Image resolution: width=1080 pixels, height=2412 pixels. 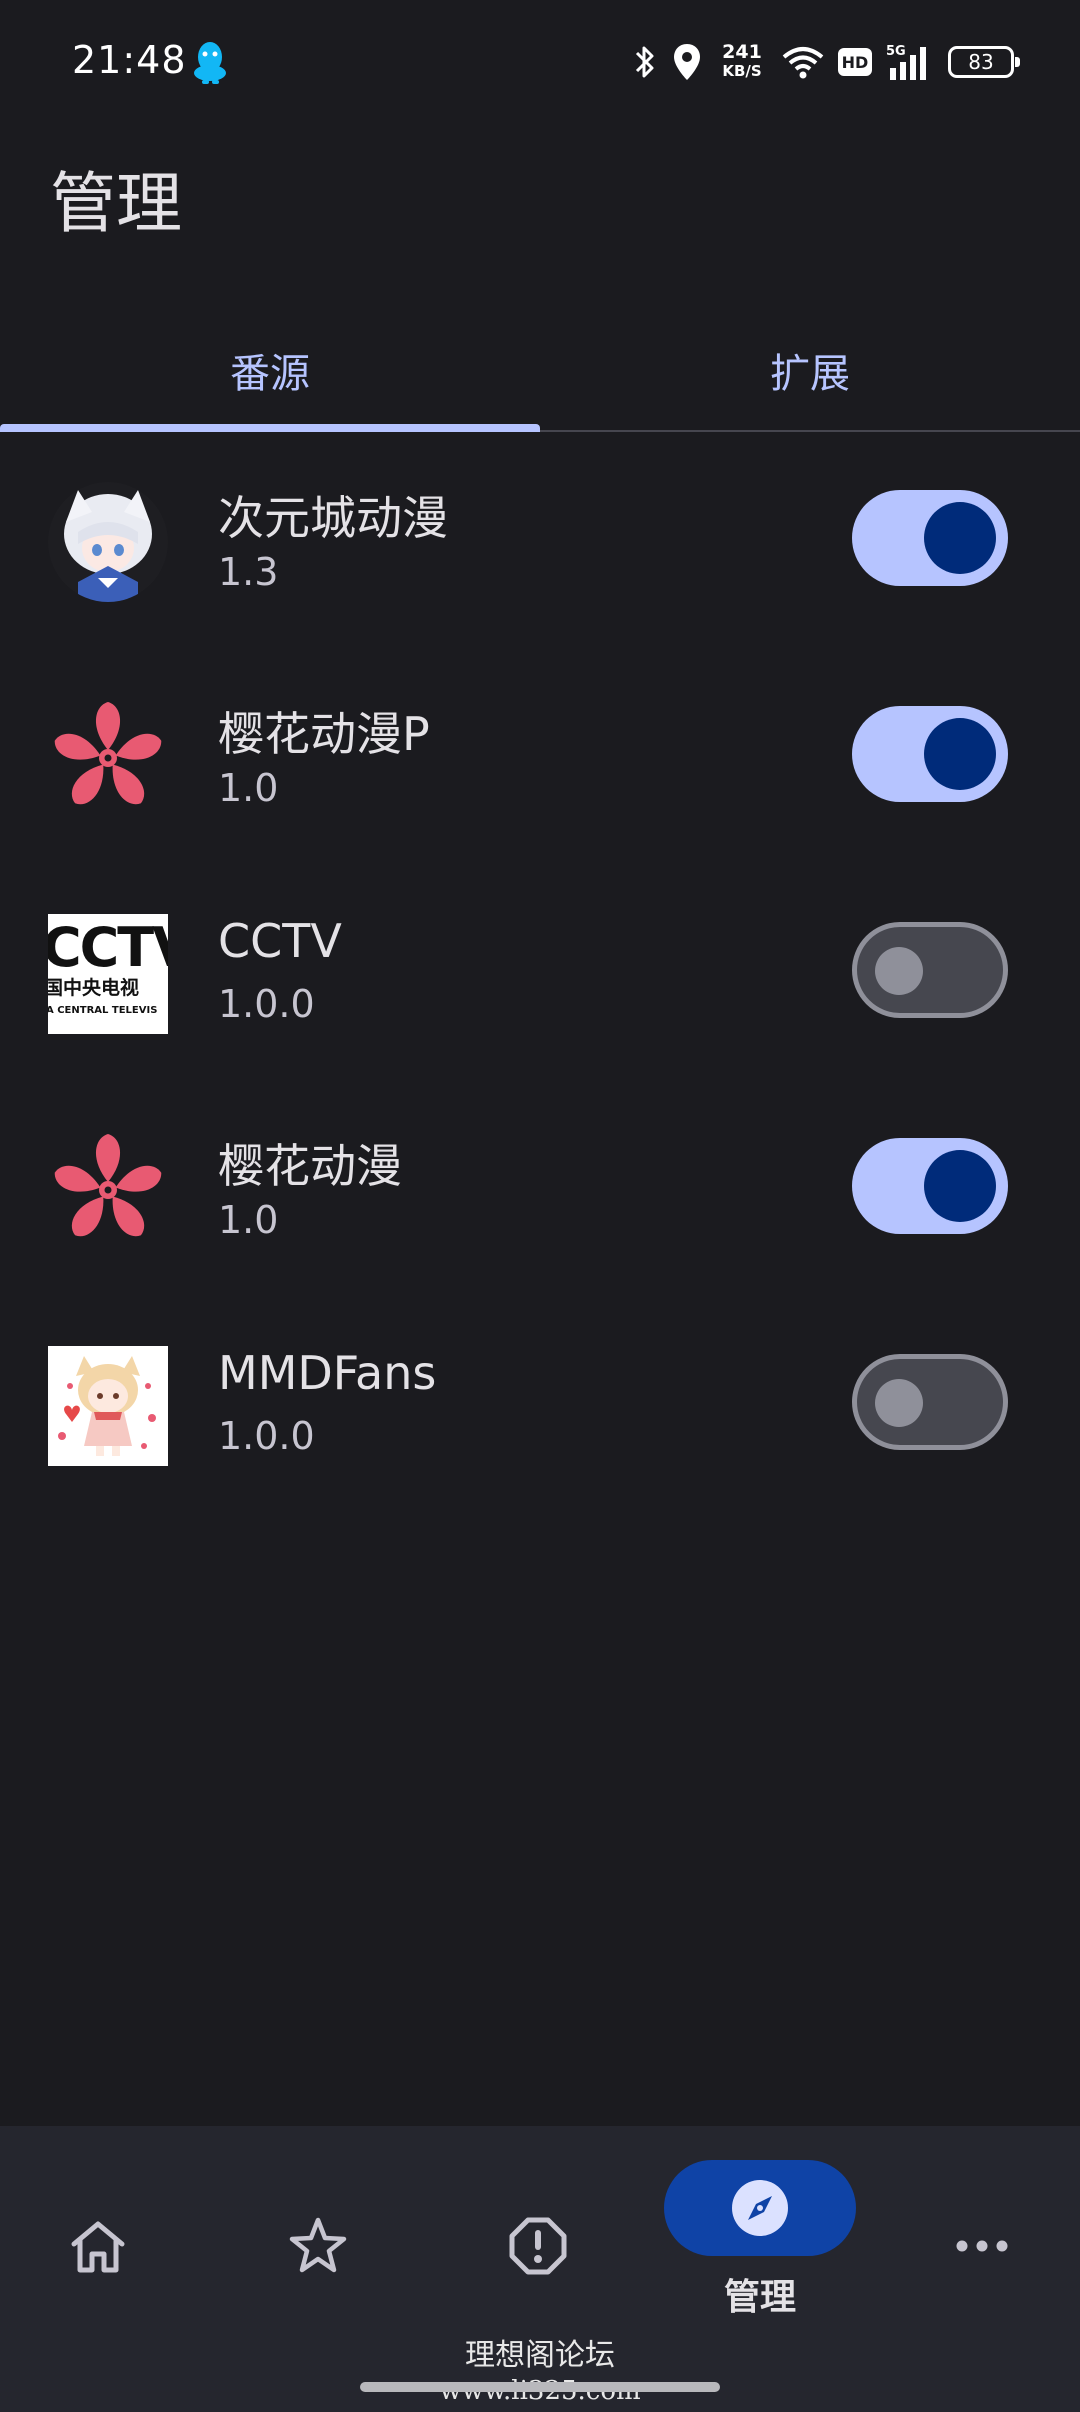 What do you see at coordinates (803, 63) in the screenshot?
I see `wifi-icon` at bounding box center [803, 63].